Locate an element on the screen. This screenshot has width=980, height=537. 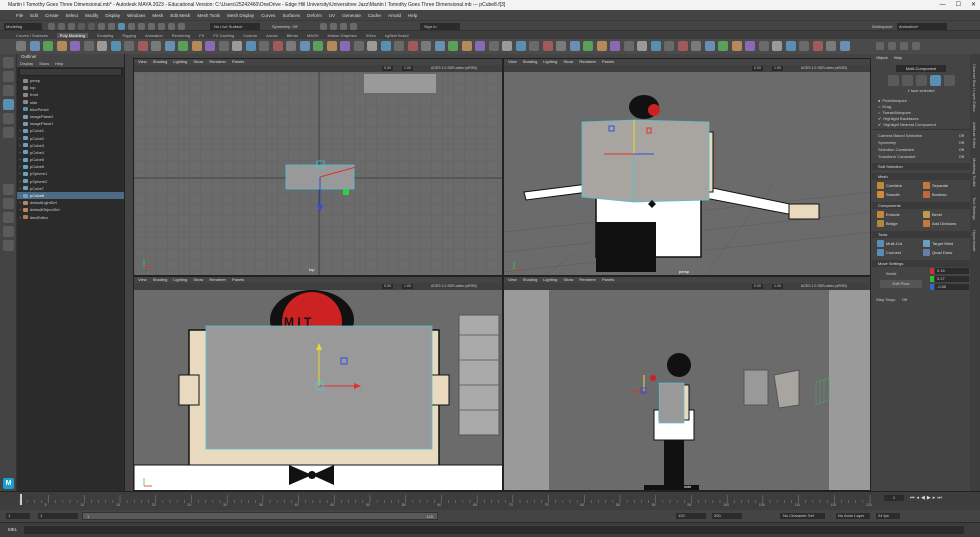
vertex-select-icon is located at coordinates (907, 80).